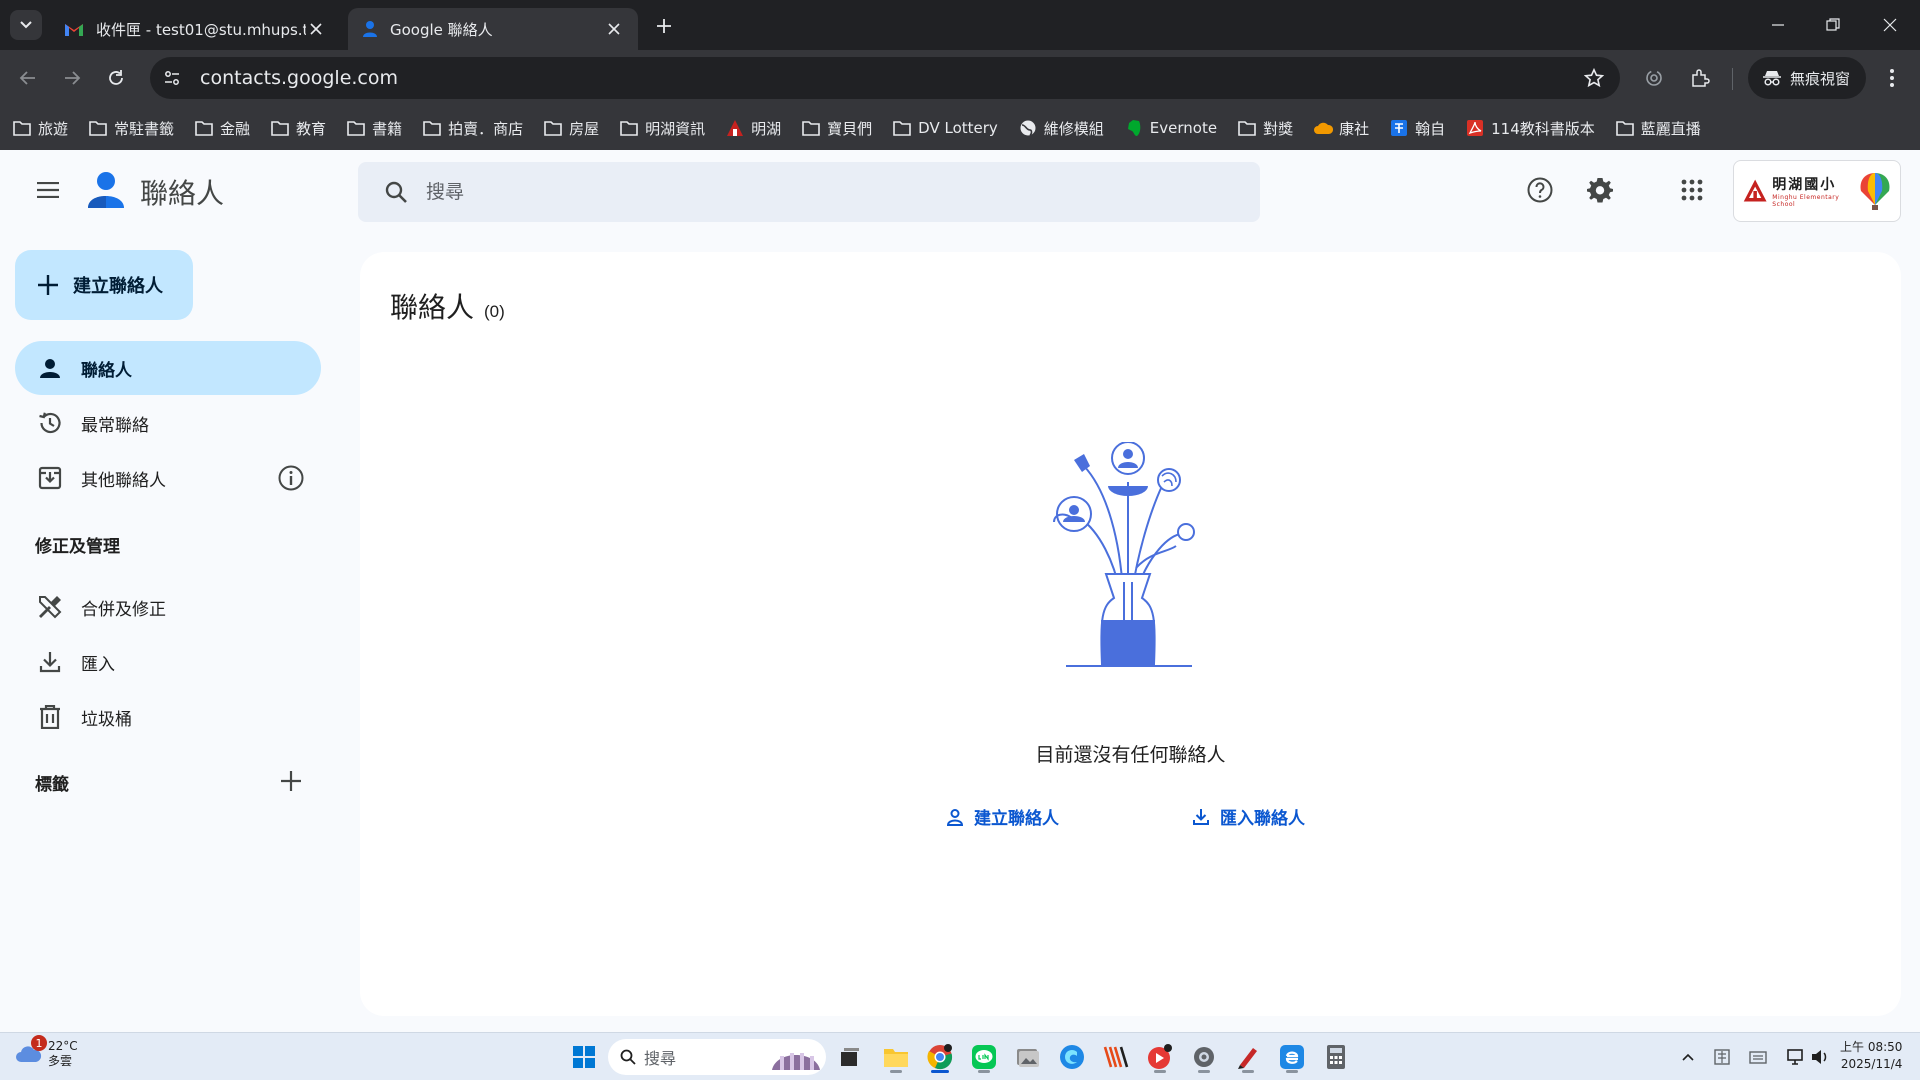 The image size is (1920, 1080). I want to click on sidebar-item-label: 合併及修正, so click(123, 609).